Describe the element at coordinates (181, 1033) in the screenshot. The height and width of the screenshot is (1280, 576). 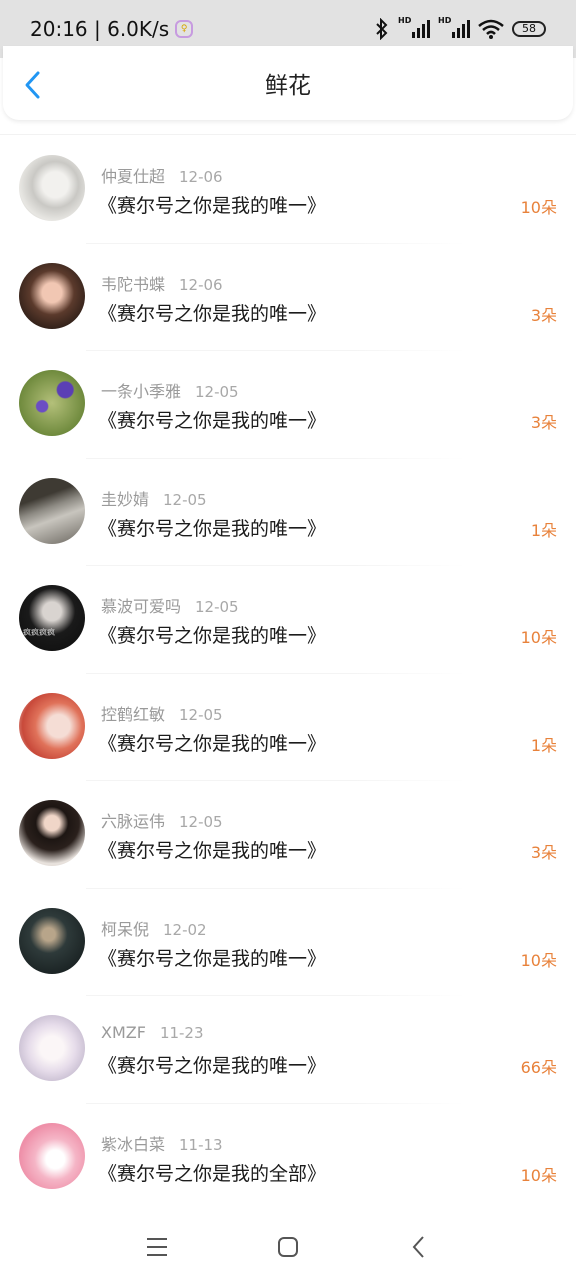
I see `date: 11-23` at that location.